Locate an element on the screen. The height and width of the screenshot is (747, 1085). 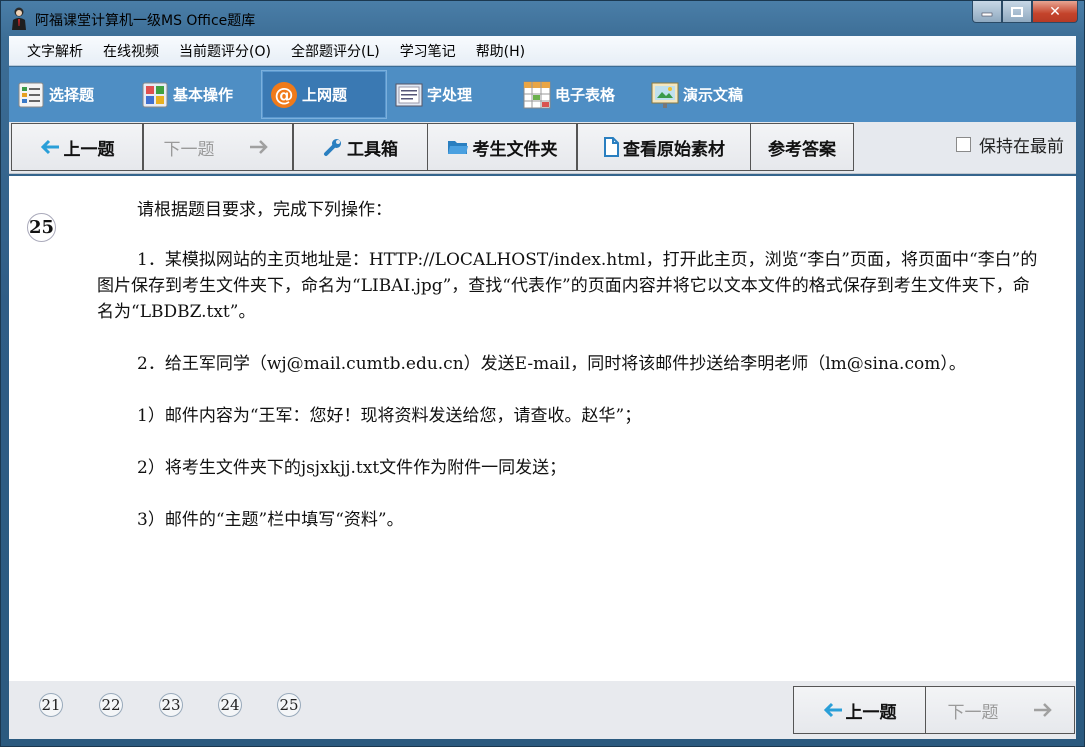
question-subitem-2: 2）将考生文件夹下的jsjxkjj.txt文件作为附件一同发送； is located at coordinates (352, 468).